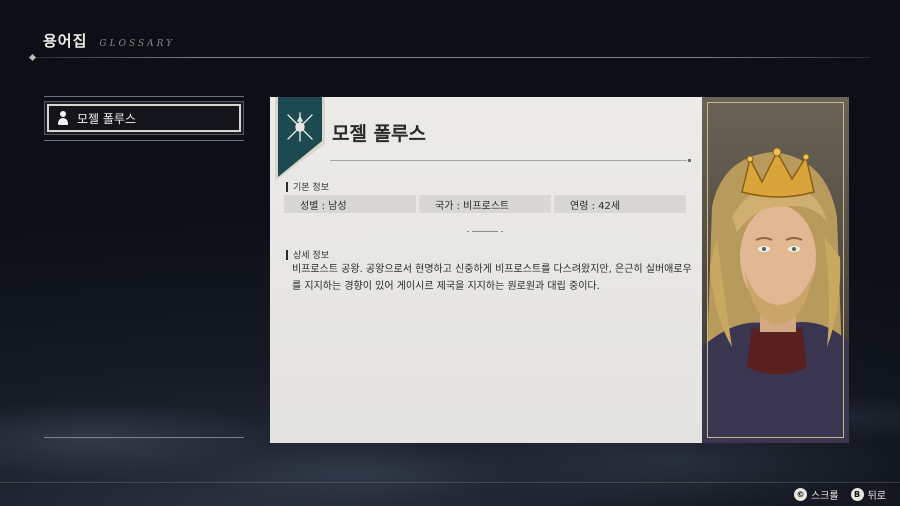 The height and width of the screenshot is (506, 900). What do you see at coordinates (311, 256) in the screenshot?
I see `detail-heading-label: 상세 정보` at bounding box center [311, 256].